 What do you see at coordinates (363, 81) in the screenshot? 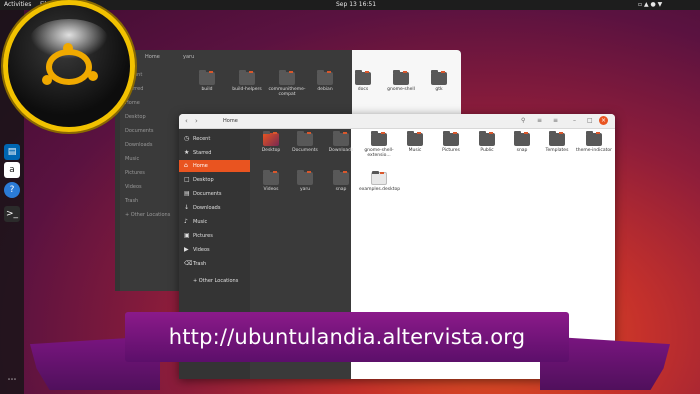
I see `folder-docs: docs` at bounding box center [363, 81].